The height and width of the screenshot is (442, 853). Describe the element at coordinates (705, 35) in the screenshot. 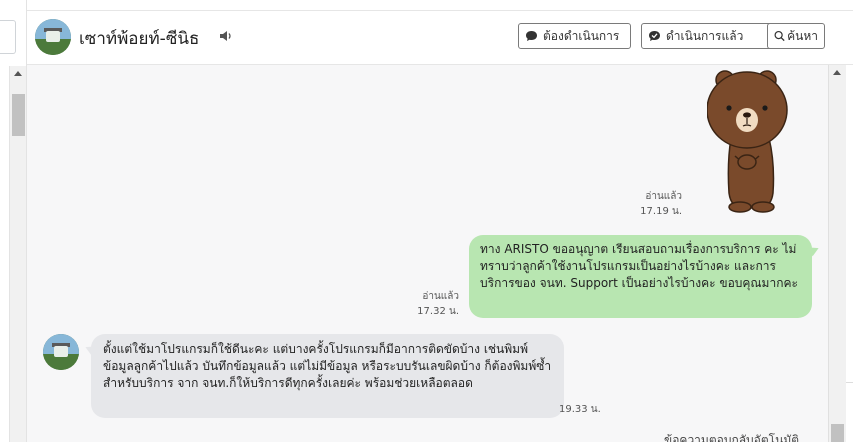

I see `done-button-label: ดำเนินการแล้ว` at that location.